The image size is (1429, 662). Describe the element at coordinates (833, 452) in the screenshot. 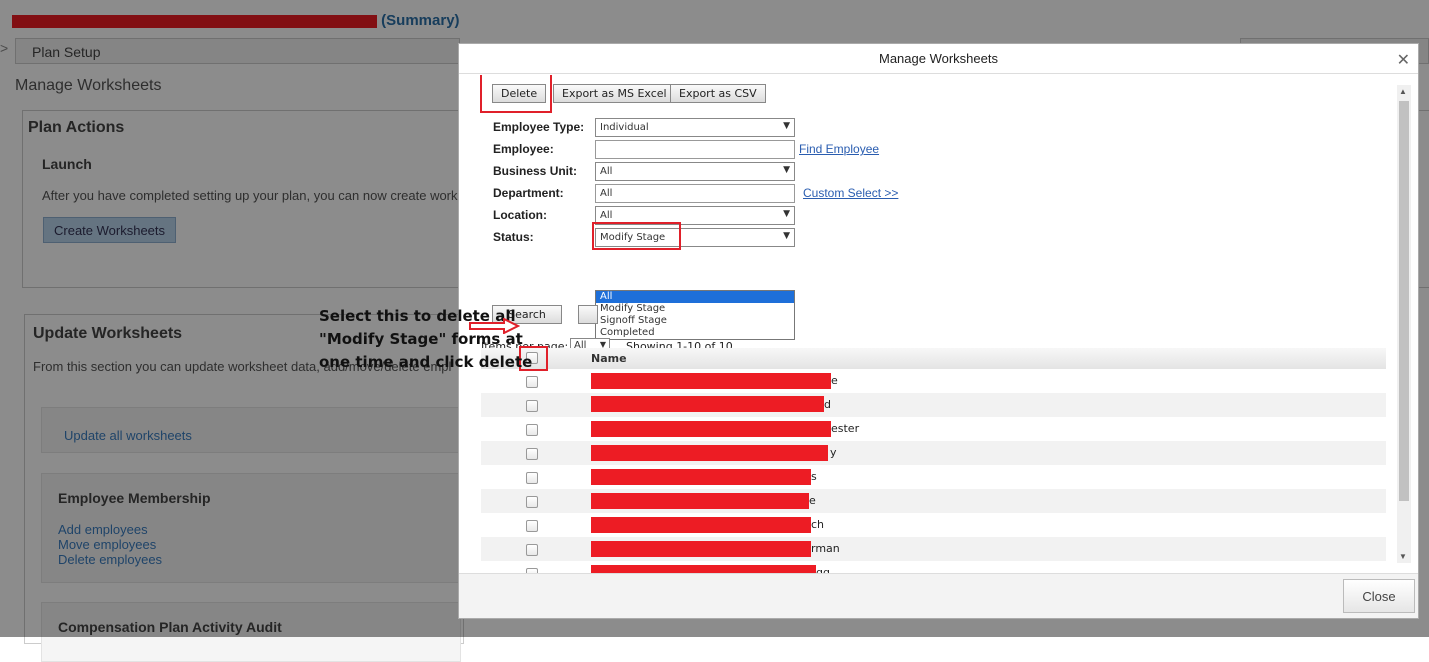

I see `row-name-tail: y` at that location.